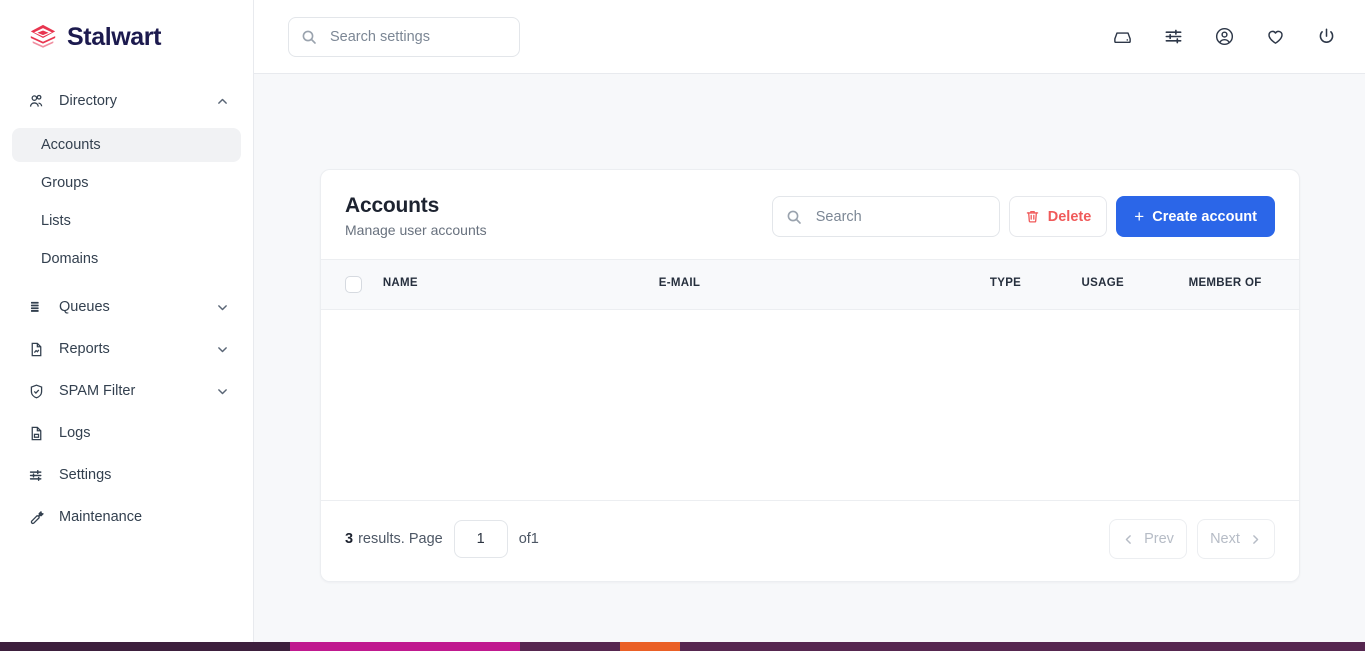  Describe the element at coordinates (126, 145) in the screenshot. I see `sidebar-item-accounts: Accounts` at that location.